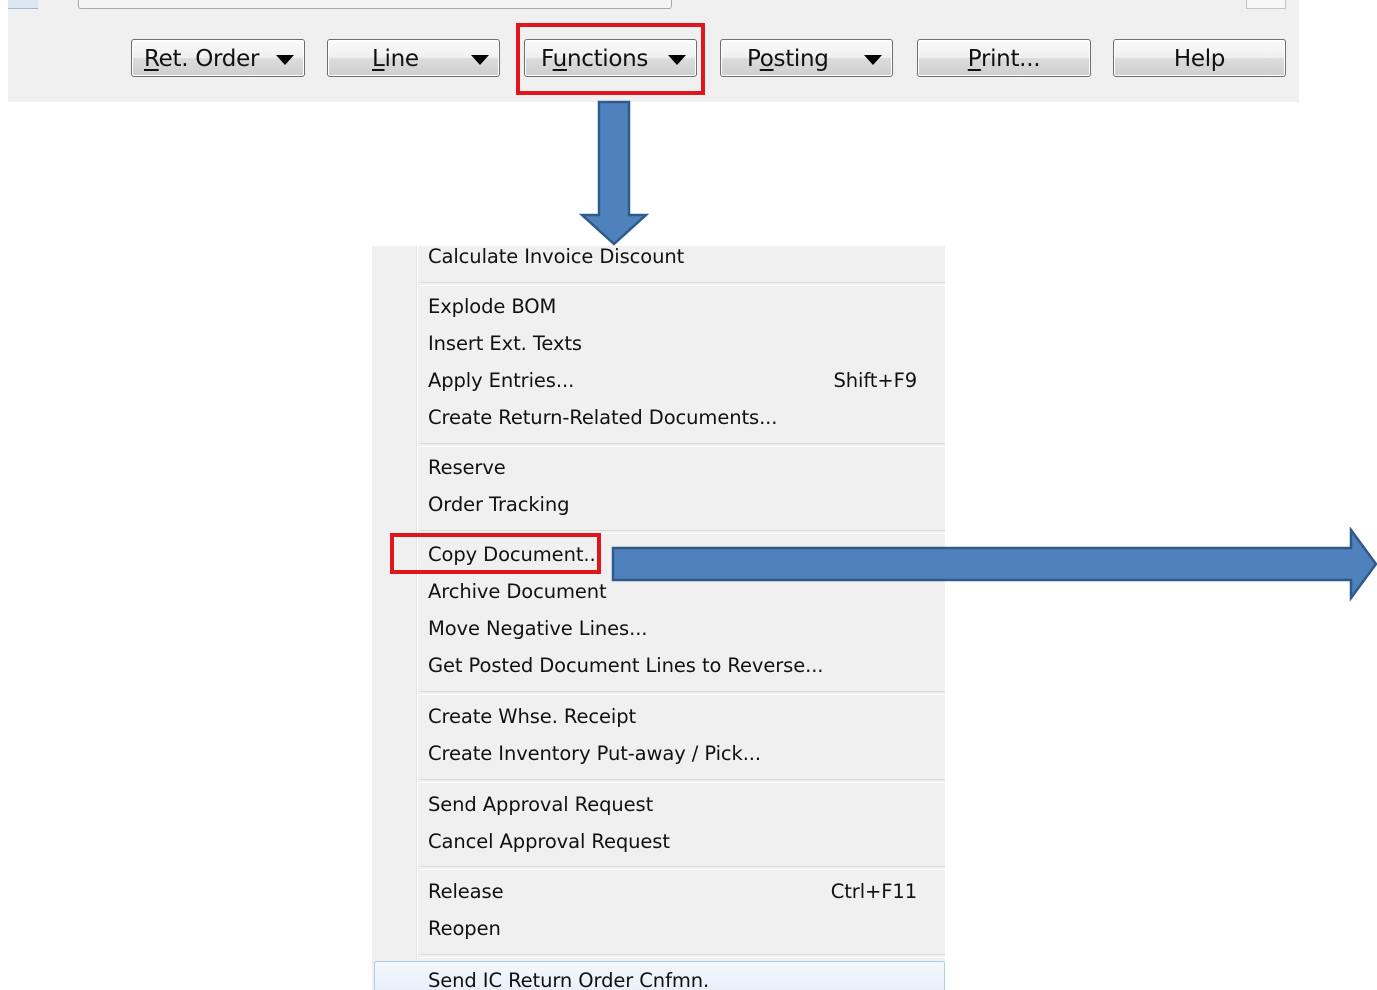 The width and height of the screenshot is (1377, 990). I want to click on ret-order-button: Ret. Order, so click(218, 58).